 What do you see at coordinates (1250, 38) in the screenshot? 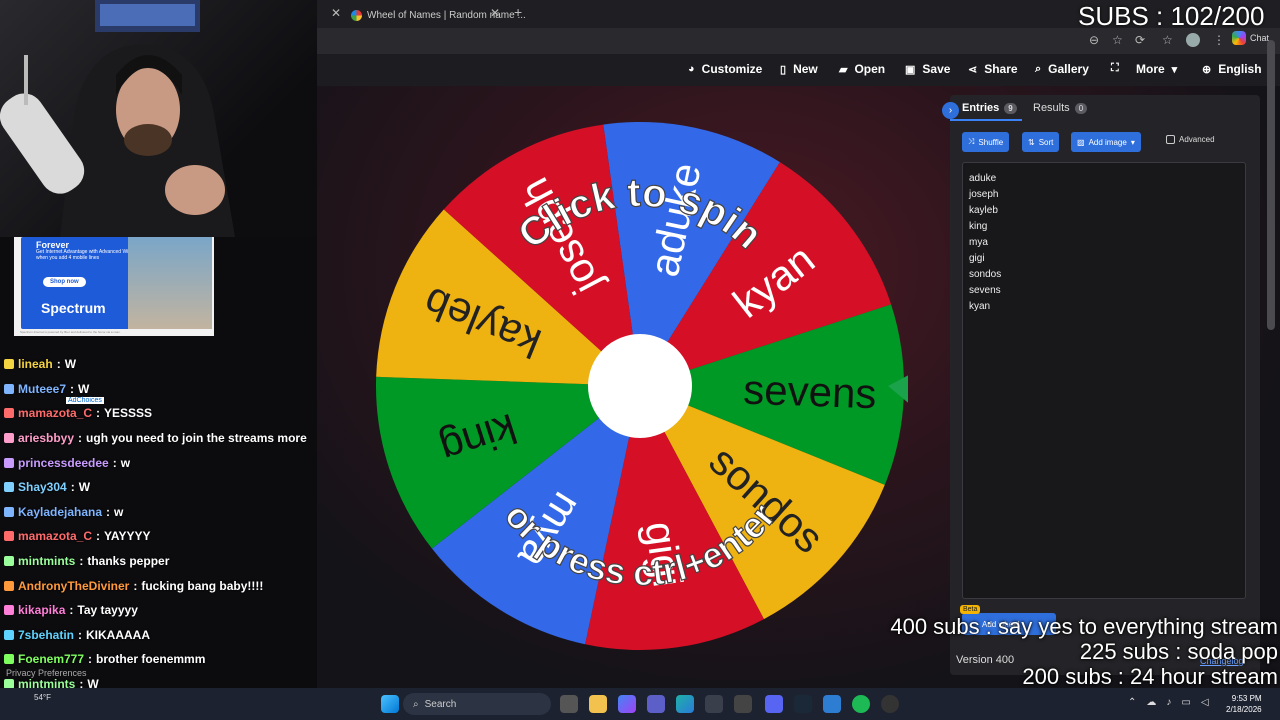
I see `chat-button: Chat` at bounding box center [1250, 38].